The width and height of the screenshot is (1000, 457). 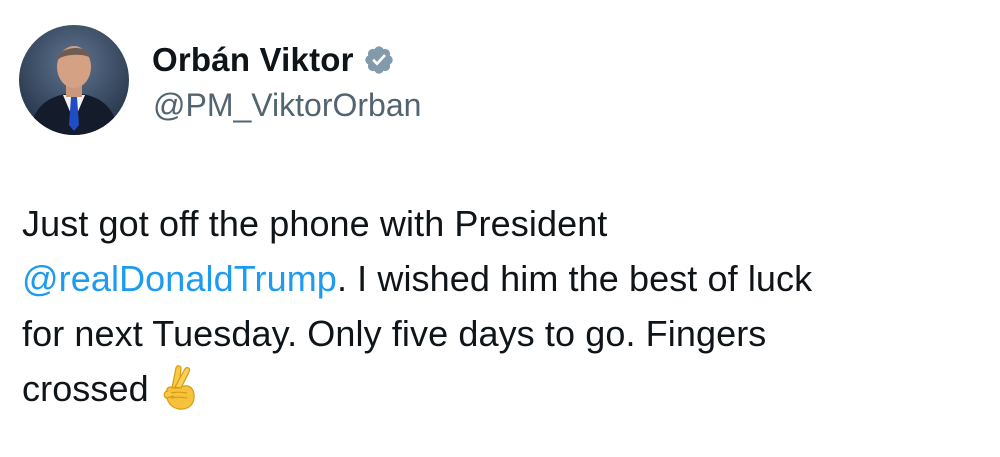 What do you see at coordinates (287, 105) in the screenshot?
I see `author-handle: @PM_ViktorOrban` at bounding box center [287, 105].